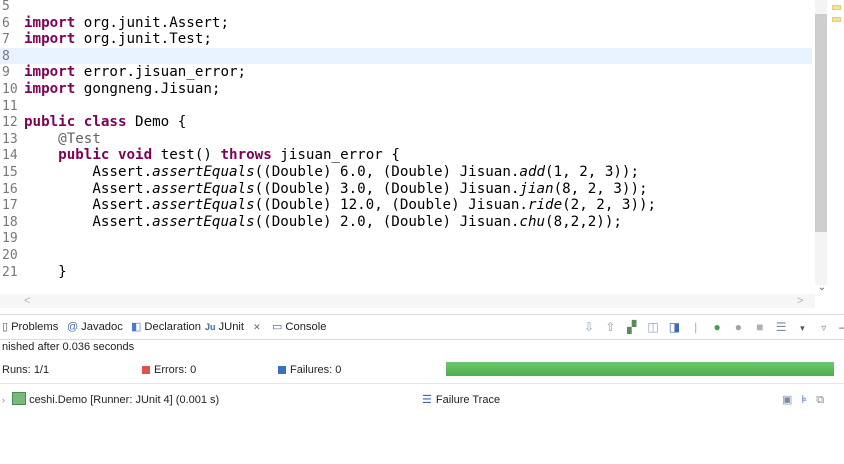 This screenshot has height=464, width=844. Describe the element at coordinates (406, 272) in the screenshot. I see `code-line: 21 }` at that location.